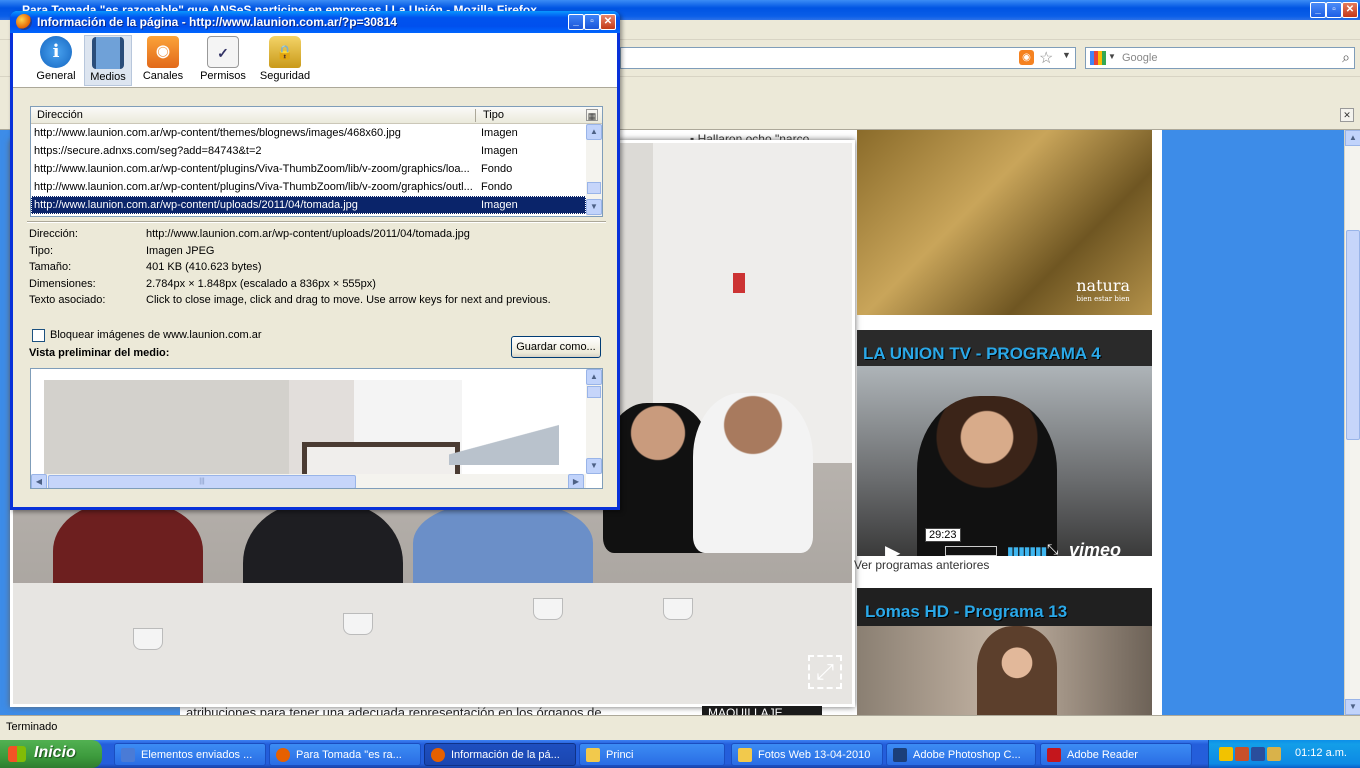 The width and height of the screenshot is (1360, 768). What do you see at coordinates (807, 754) in the screenshot?
I see `taskbar-item-photos-folder: Fotos Web 13-04-2010` at bounding box center [807, 754].